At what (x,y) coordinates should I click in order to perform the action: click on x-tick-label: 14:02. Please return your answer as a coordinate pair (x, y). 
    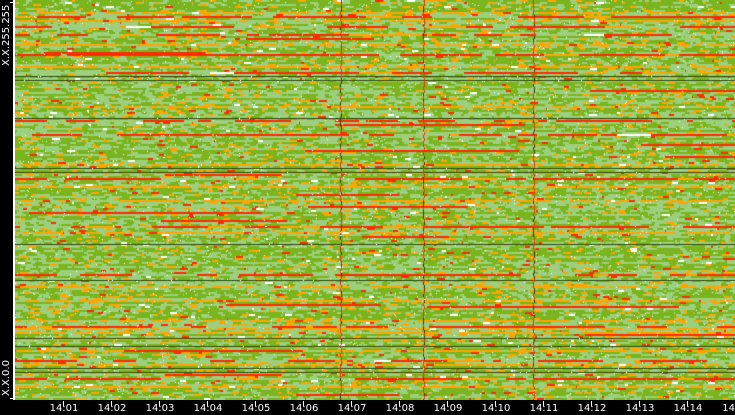
    Looking at the image, I should click on (112, 408).